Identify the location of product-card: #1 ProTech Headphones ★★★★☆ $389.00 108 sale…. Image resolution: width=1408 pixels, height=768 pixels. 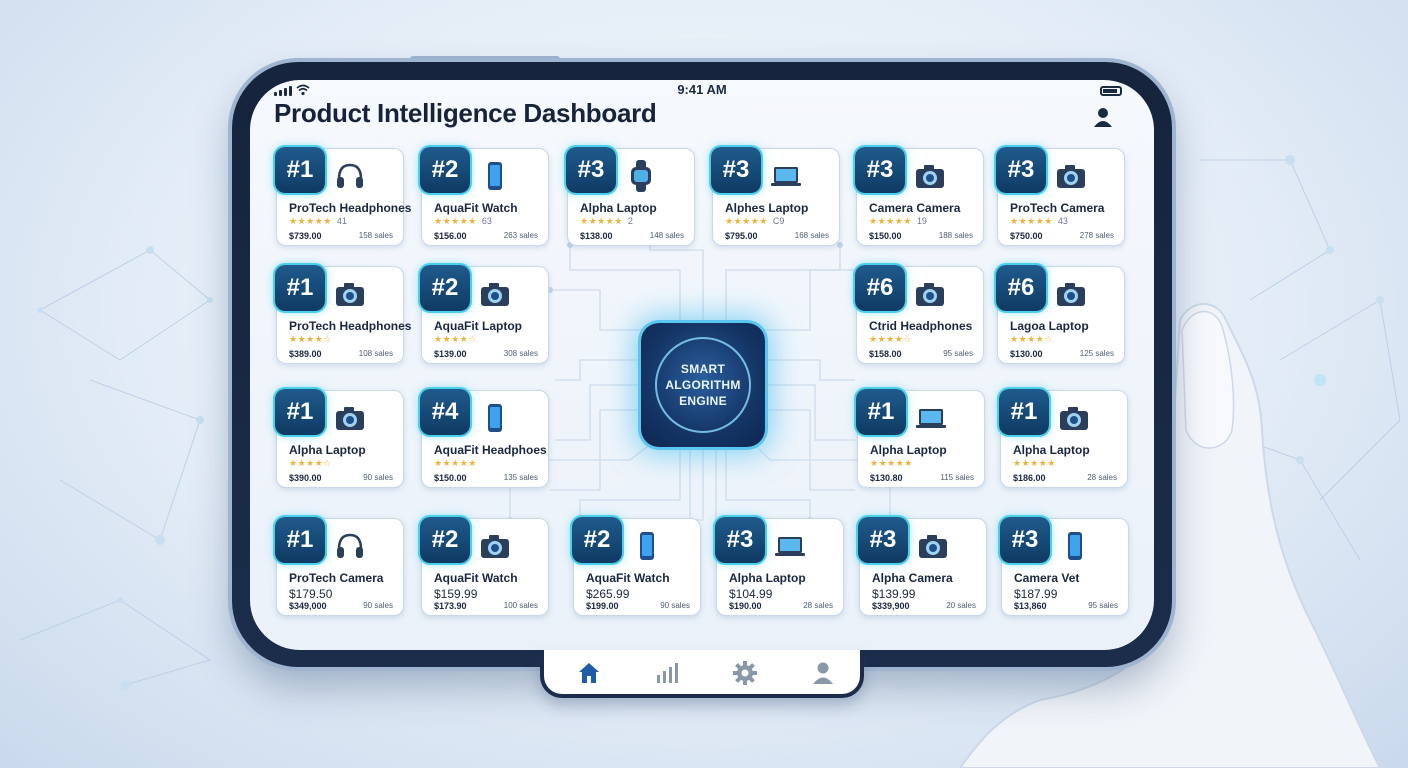
(343, 314).